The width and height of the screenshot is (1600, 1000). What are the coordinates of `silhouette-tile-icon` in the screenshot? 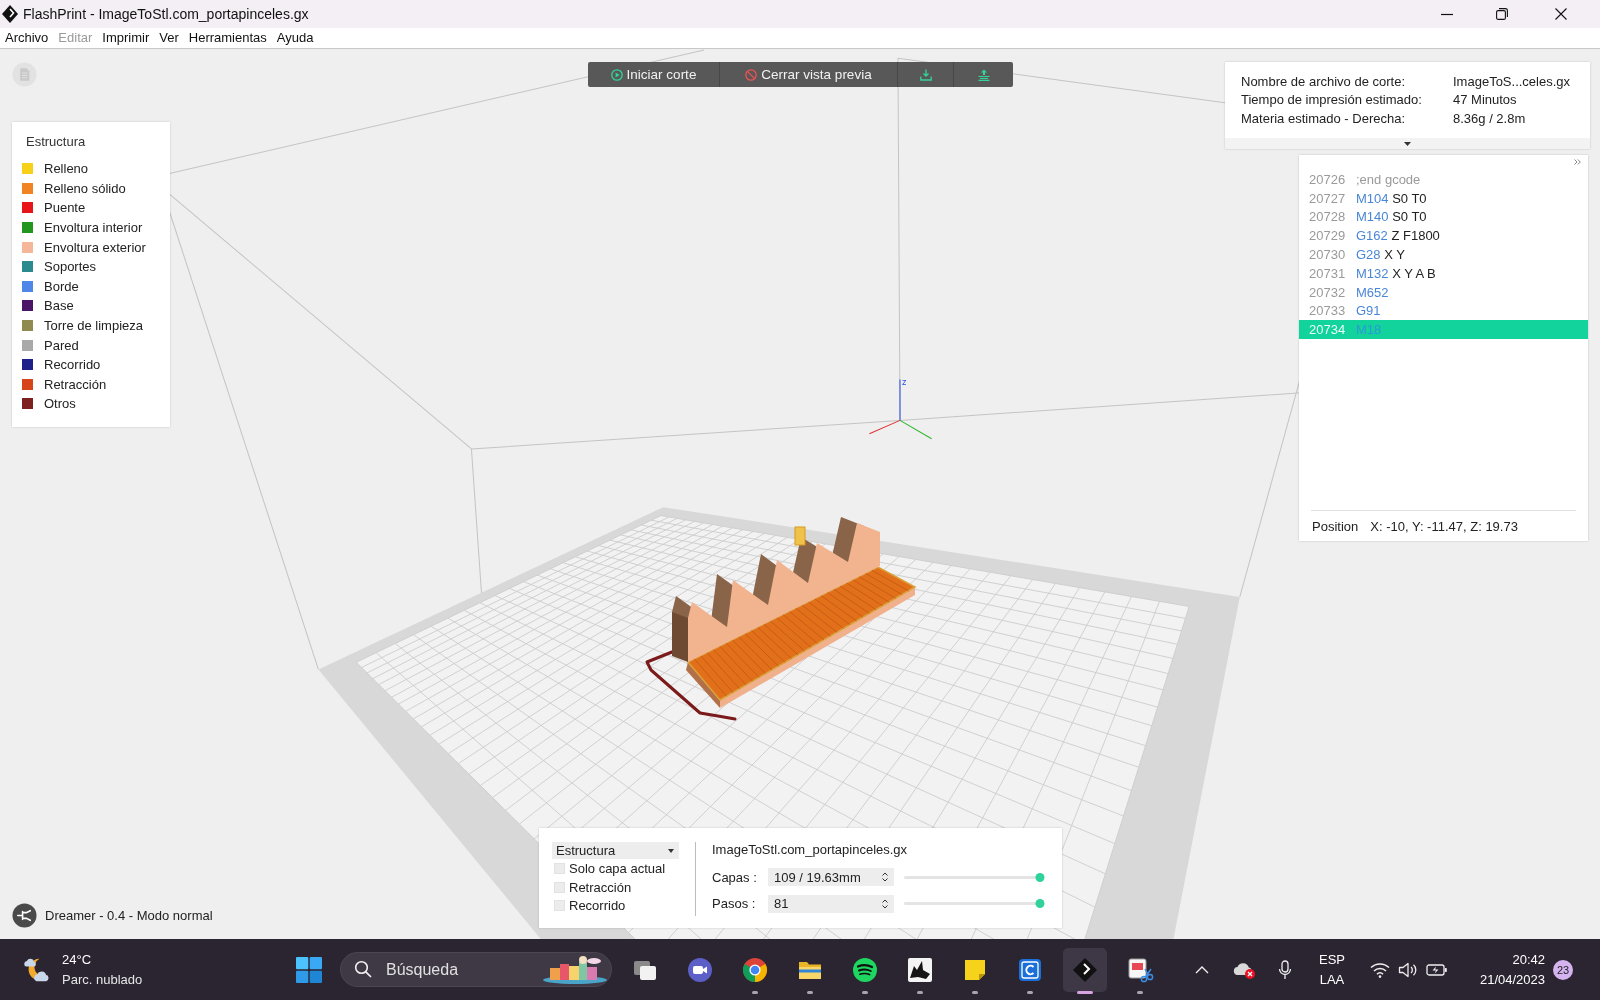 It's located at (920, 969).